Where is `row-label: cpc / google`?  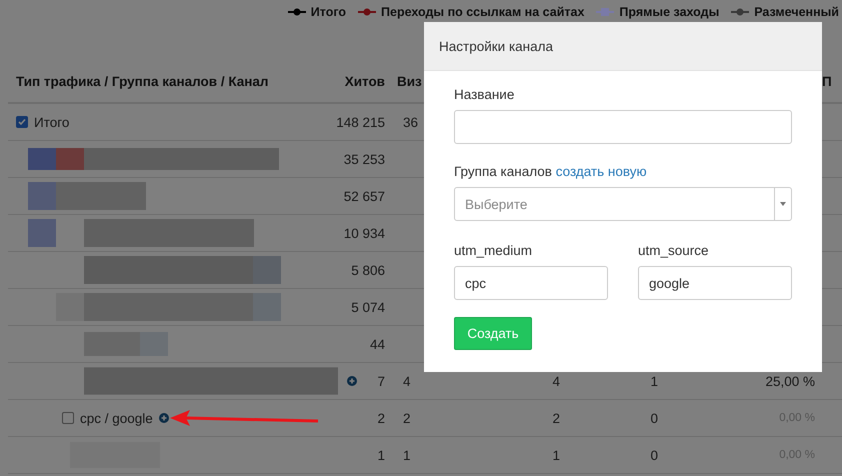
row-label: cpc / google is located at coordinates (116, 418).